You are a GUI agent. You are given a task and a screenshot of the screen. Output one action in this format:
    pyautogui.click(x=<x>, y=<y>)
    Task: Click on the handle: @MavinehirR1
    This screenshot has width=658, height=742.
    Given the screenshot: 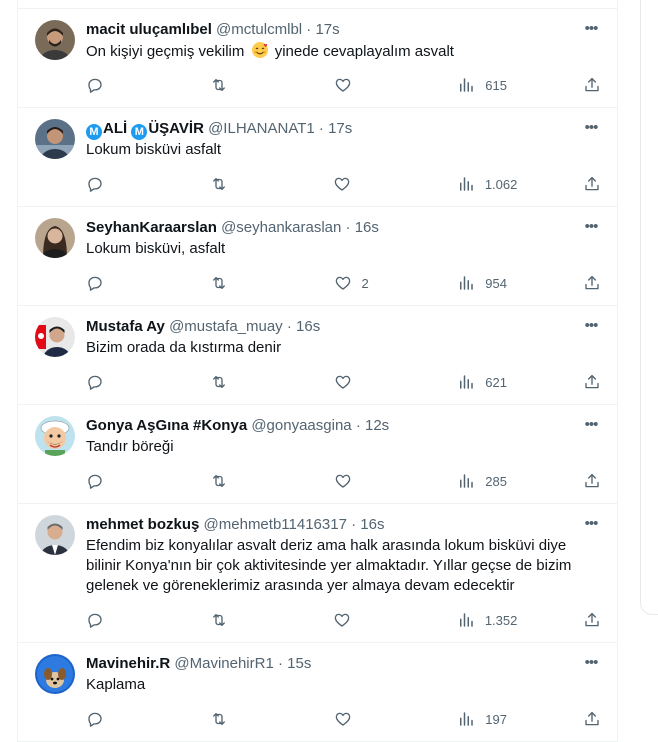 What is the action you would take?
    pyautogui.click(x=223, y=663)
    